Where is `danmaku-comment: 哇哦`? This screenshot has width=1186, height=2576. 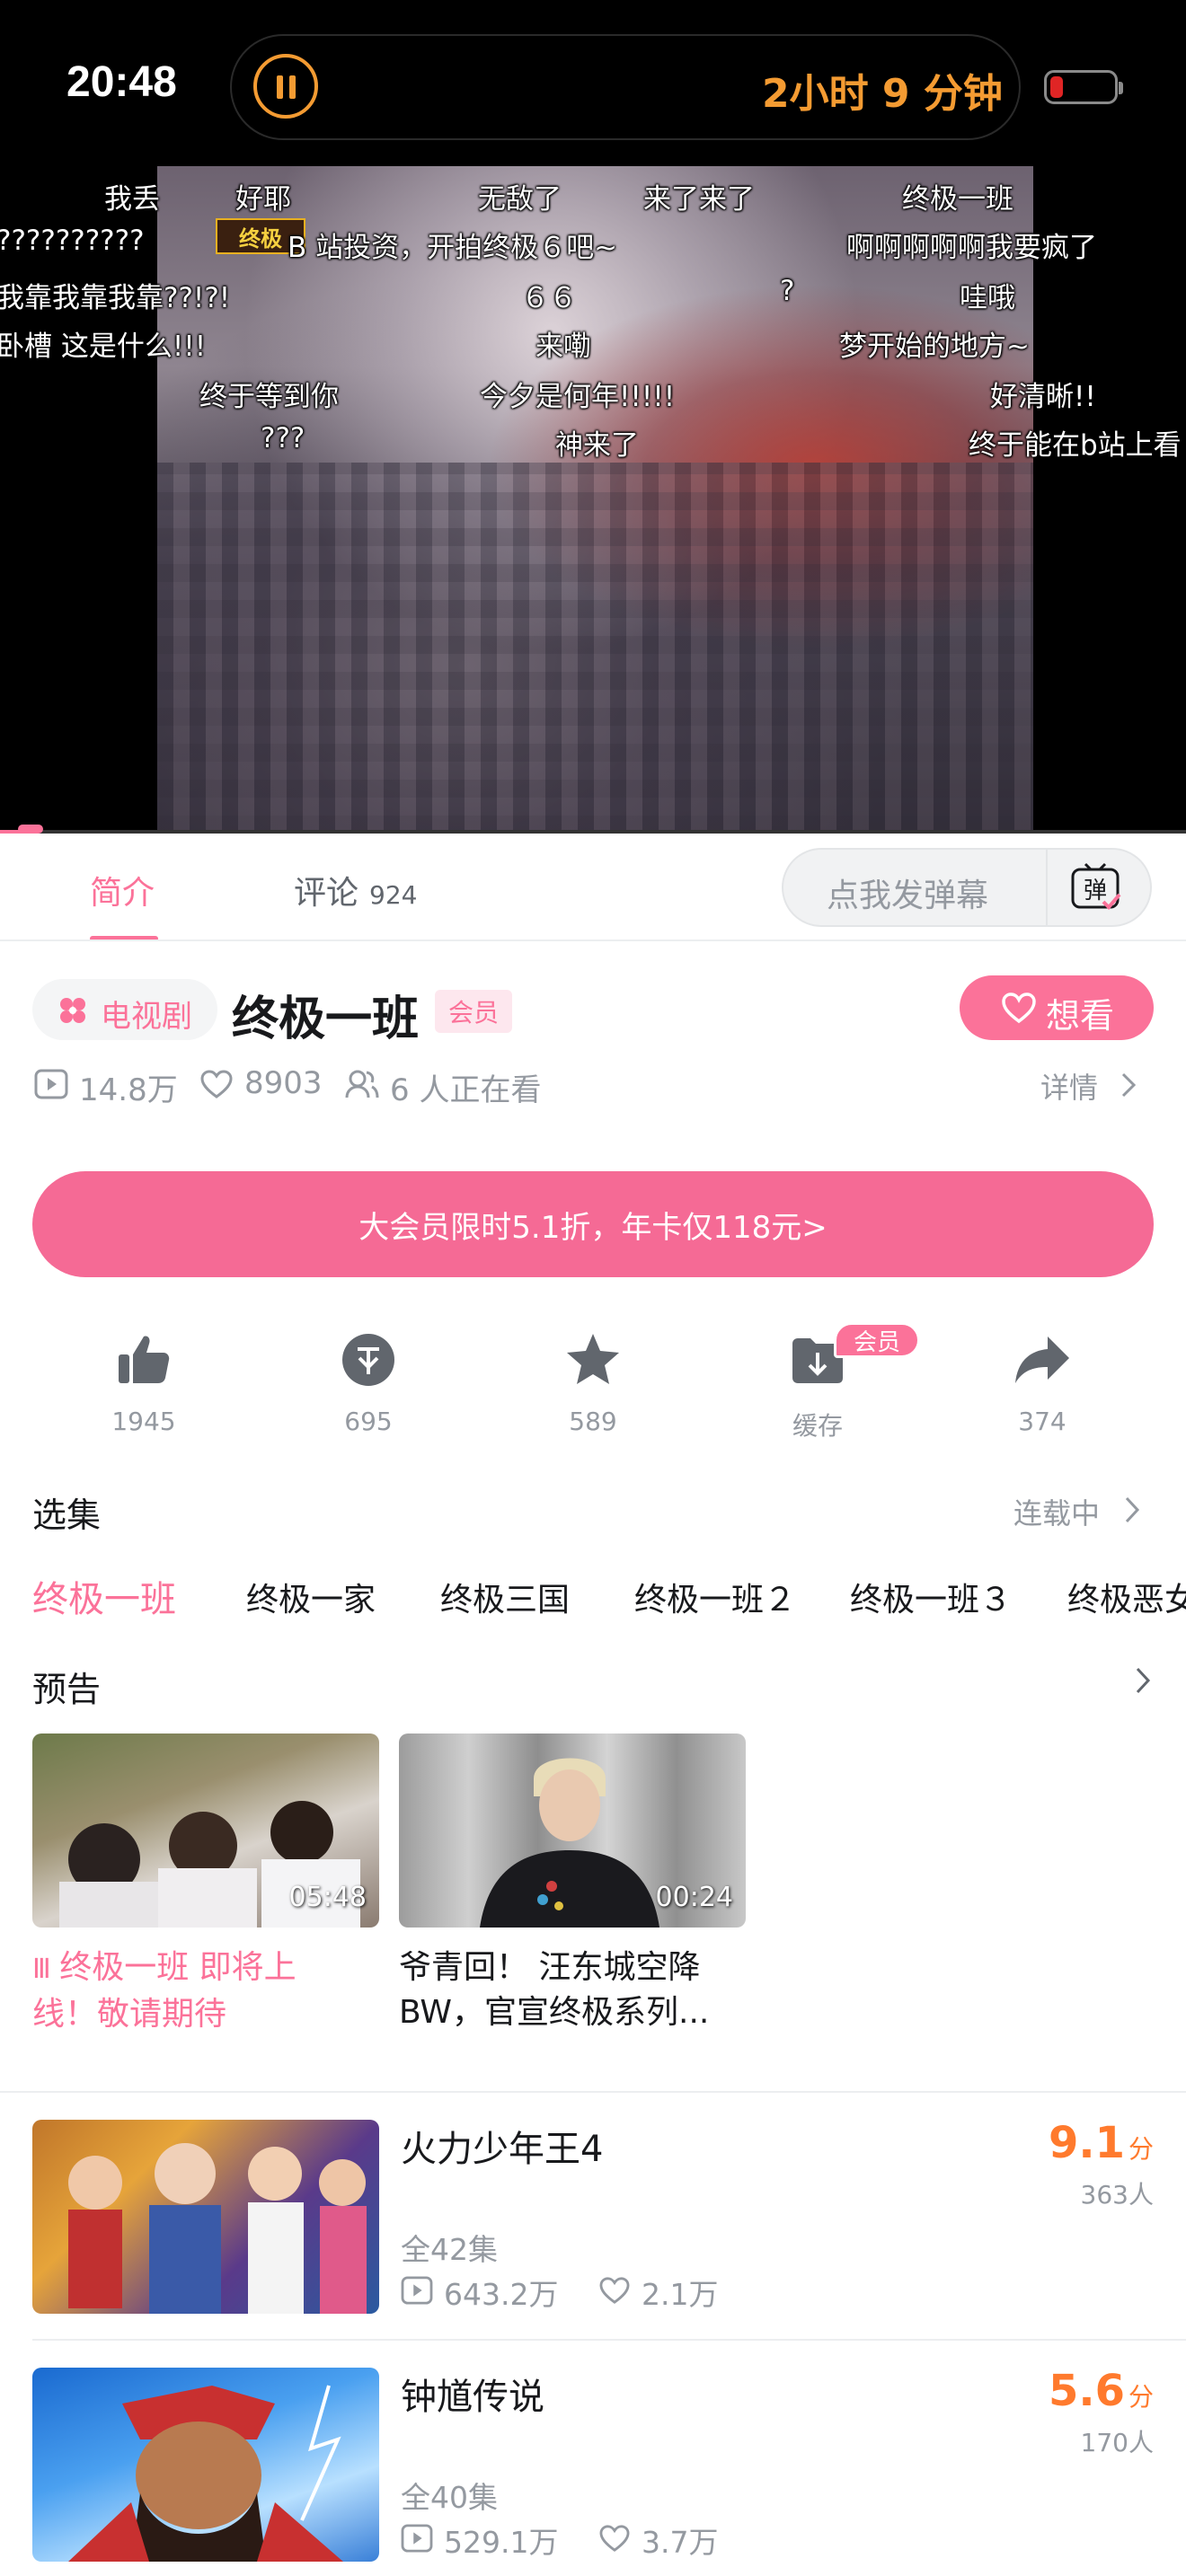 danmaku-comment: 哇哦 is located at coordinates (987, 298).